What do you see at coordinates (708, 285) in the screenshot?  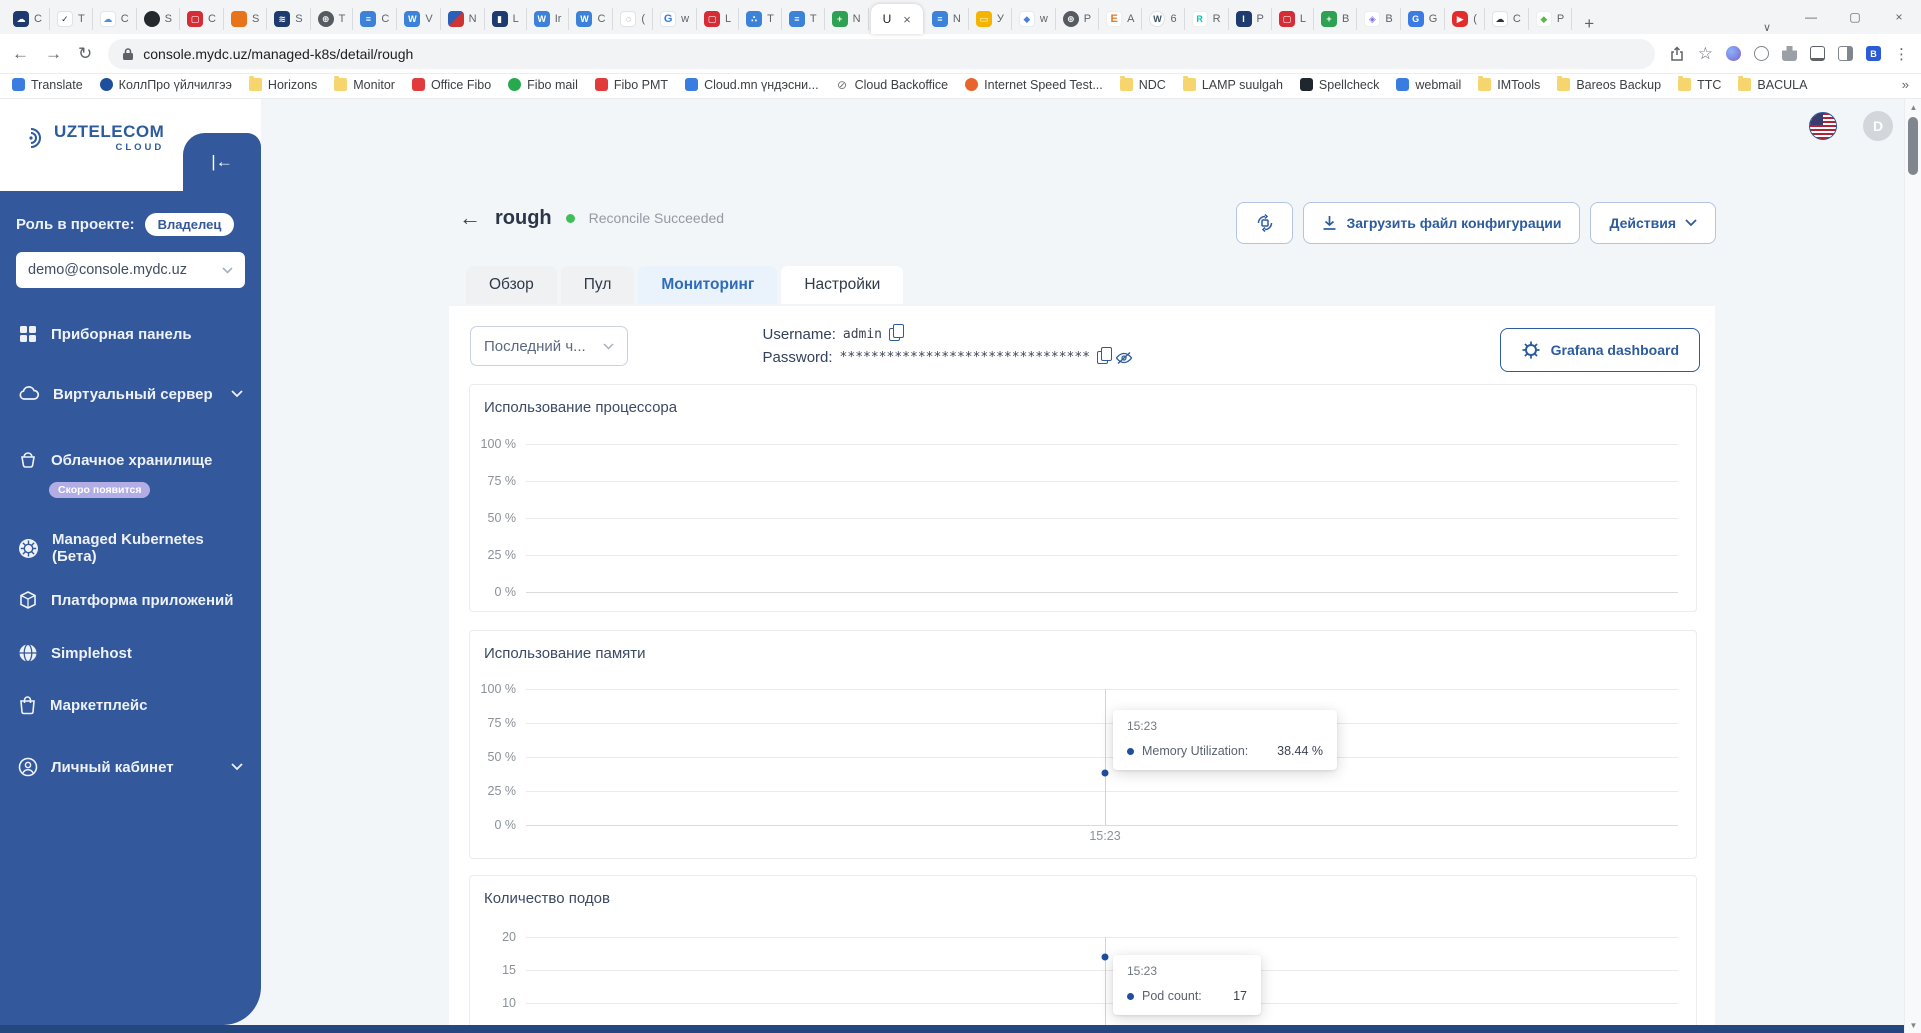 I see `tab-monitoring: Мониторинг` at bounding box center [708, 285].